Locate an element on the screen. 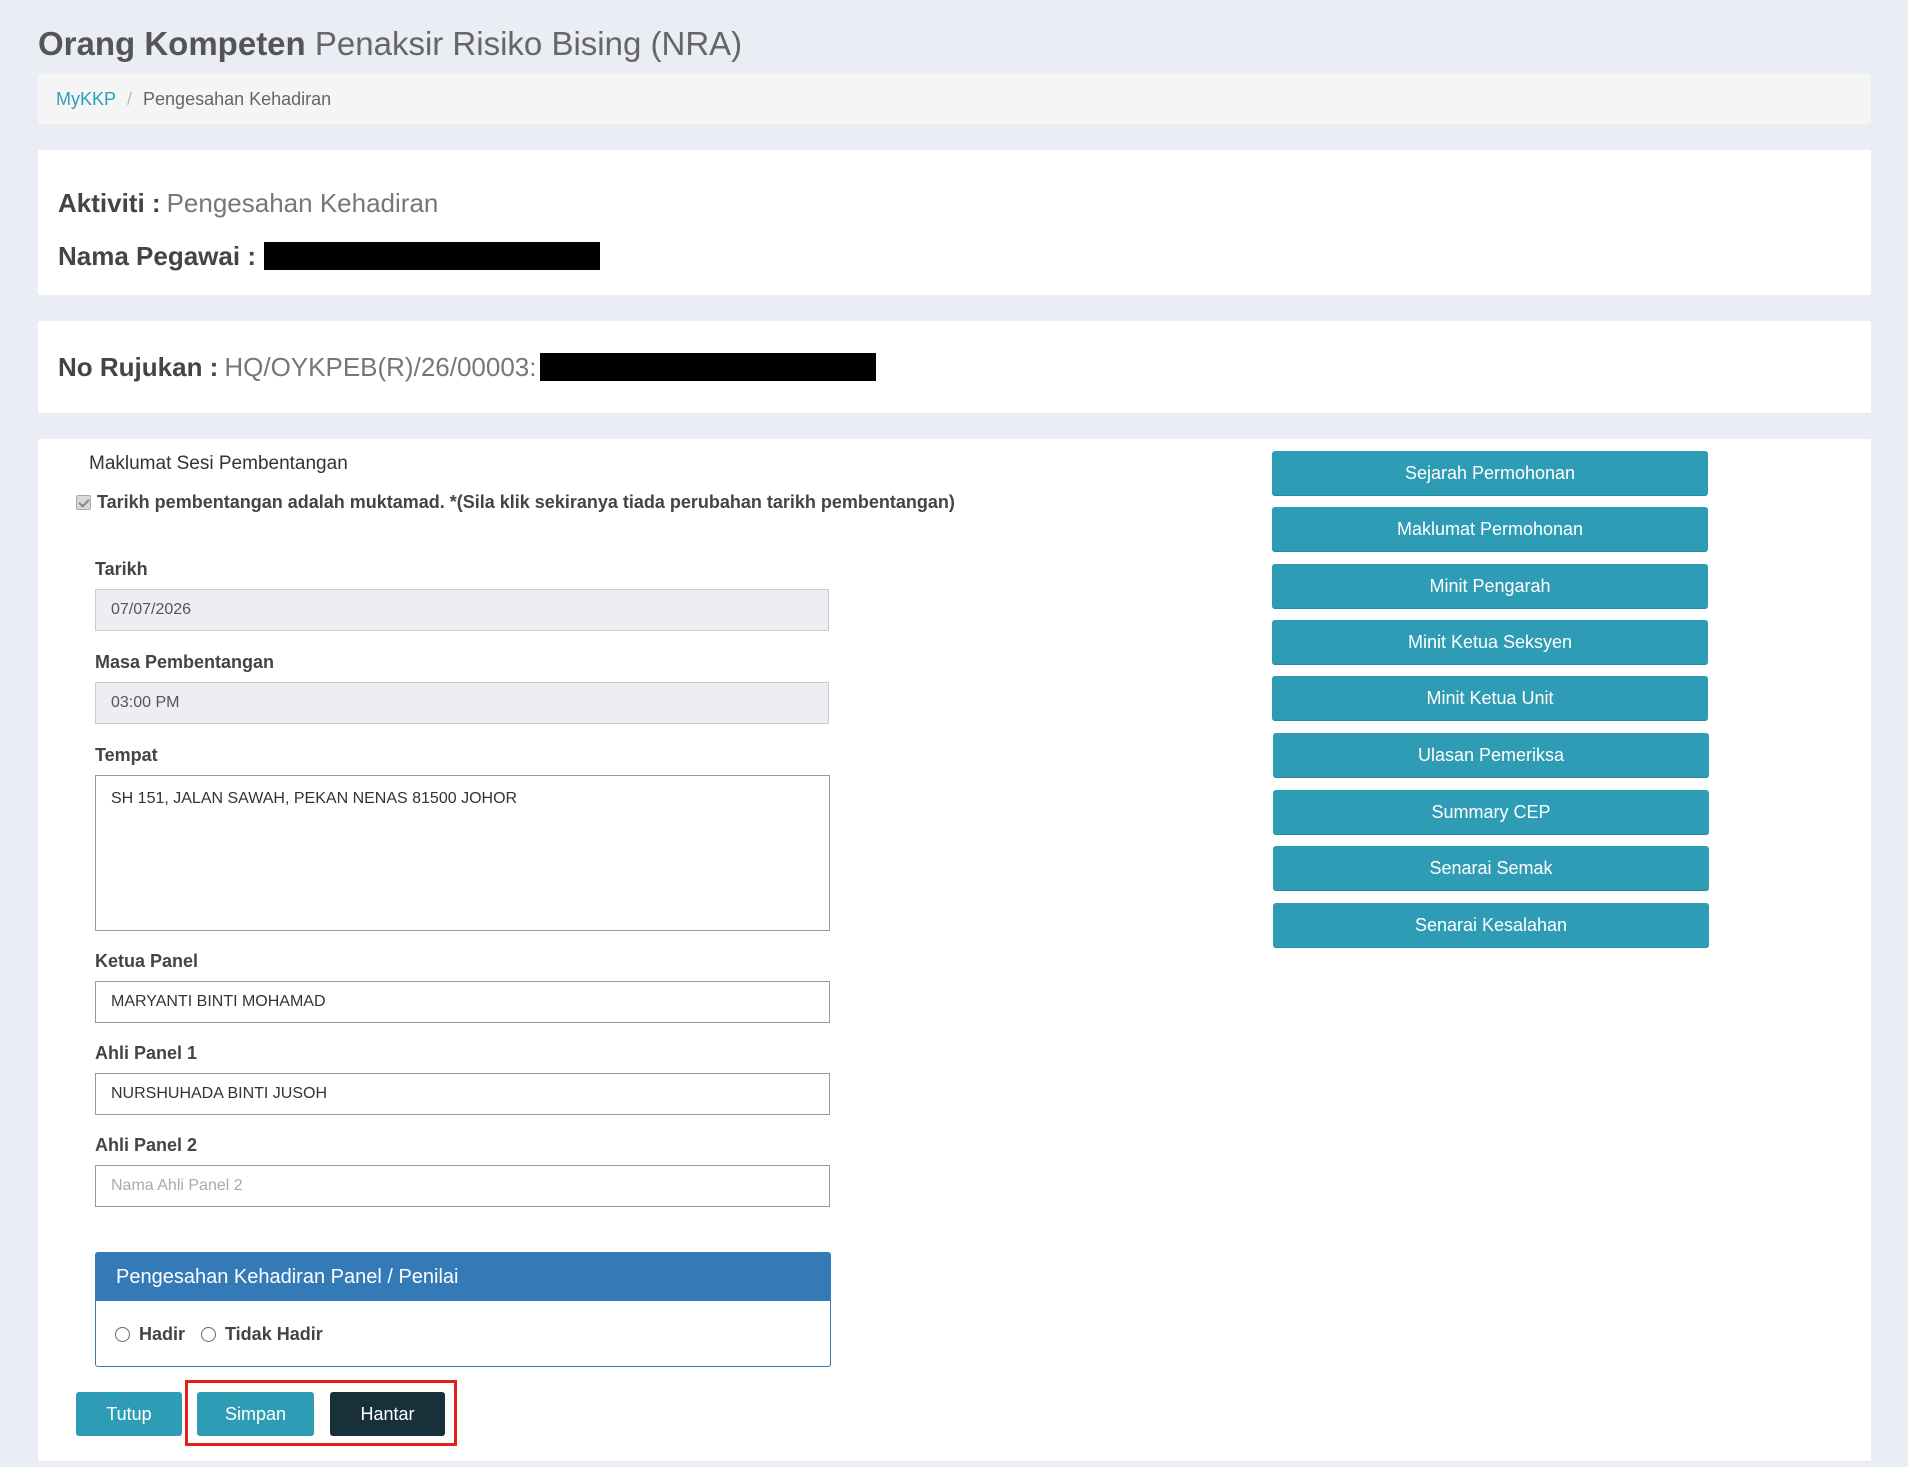  attendance-panel-title: Pengesahan Kehadiran Panel / Penilai is located at coordinates (463, 1277).